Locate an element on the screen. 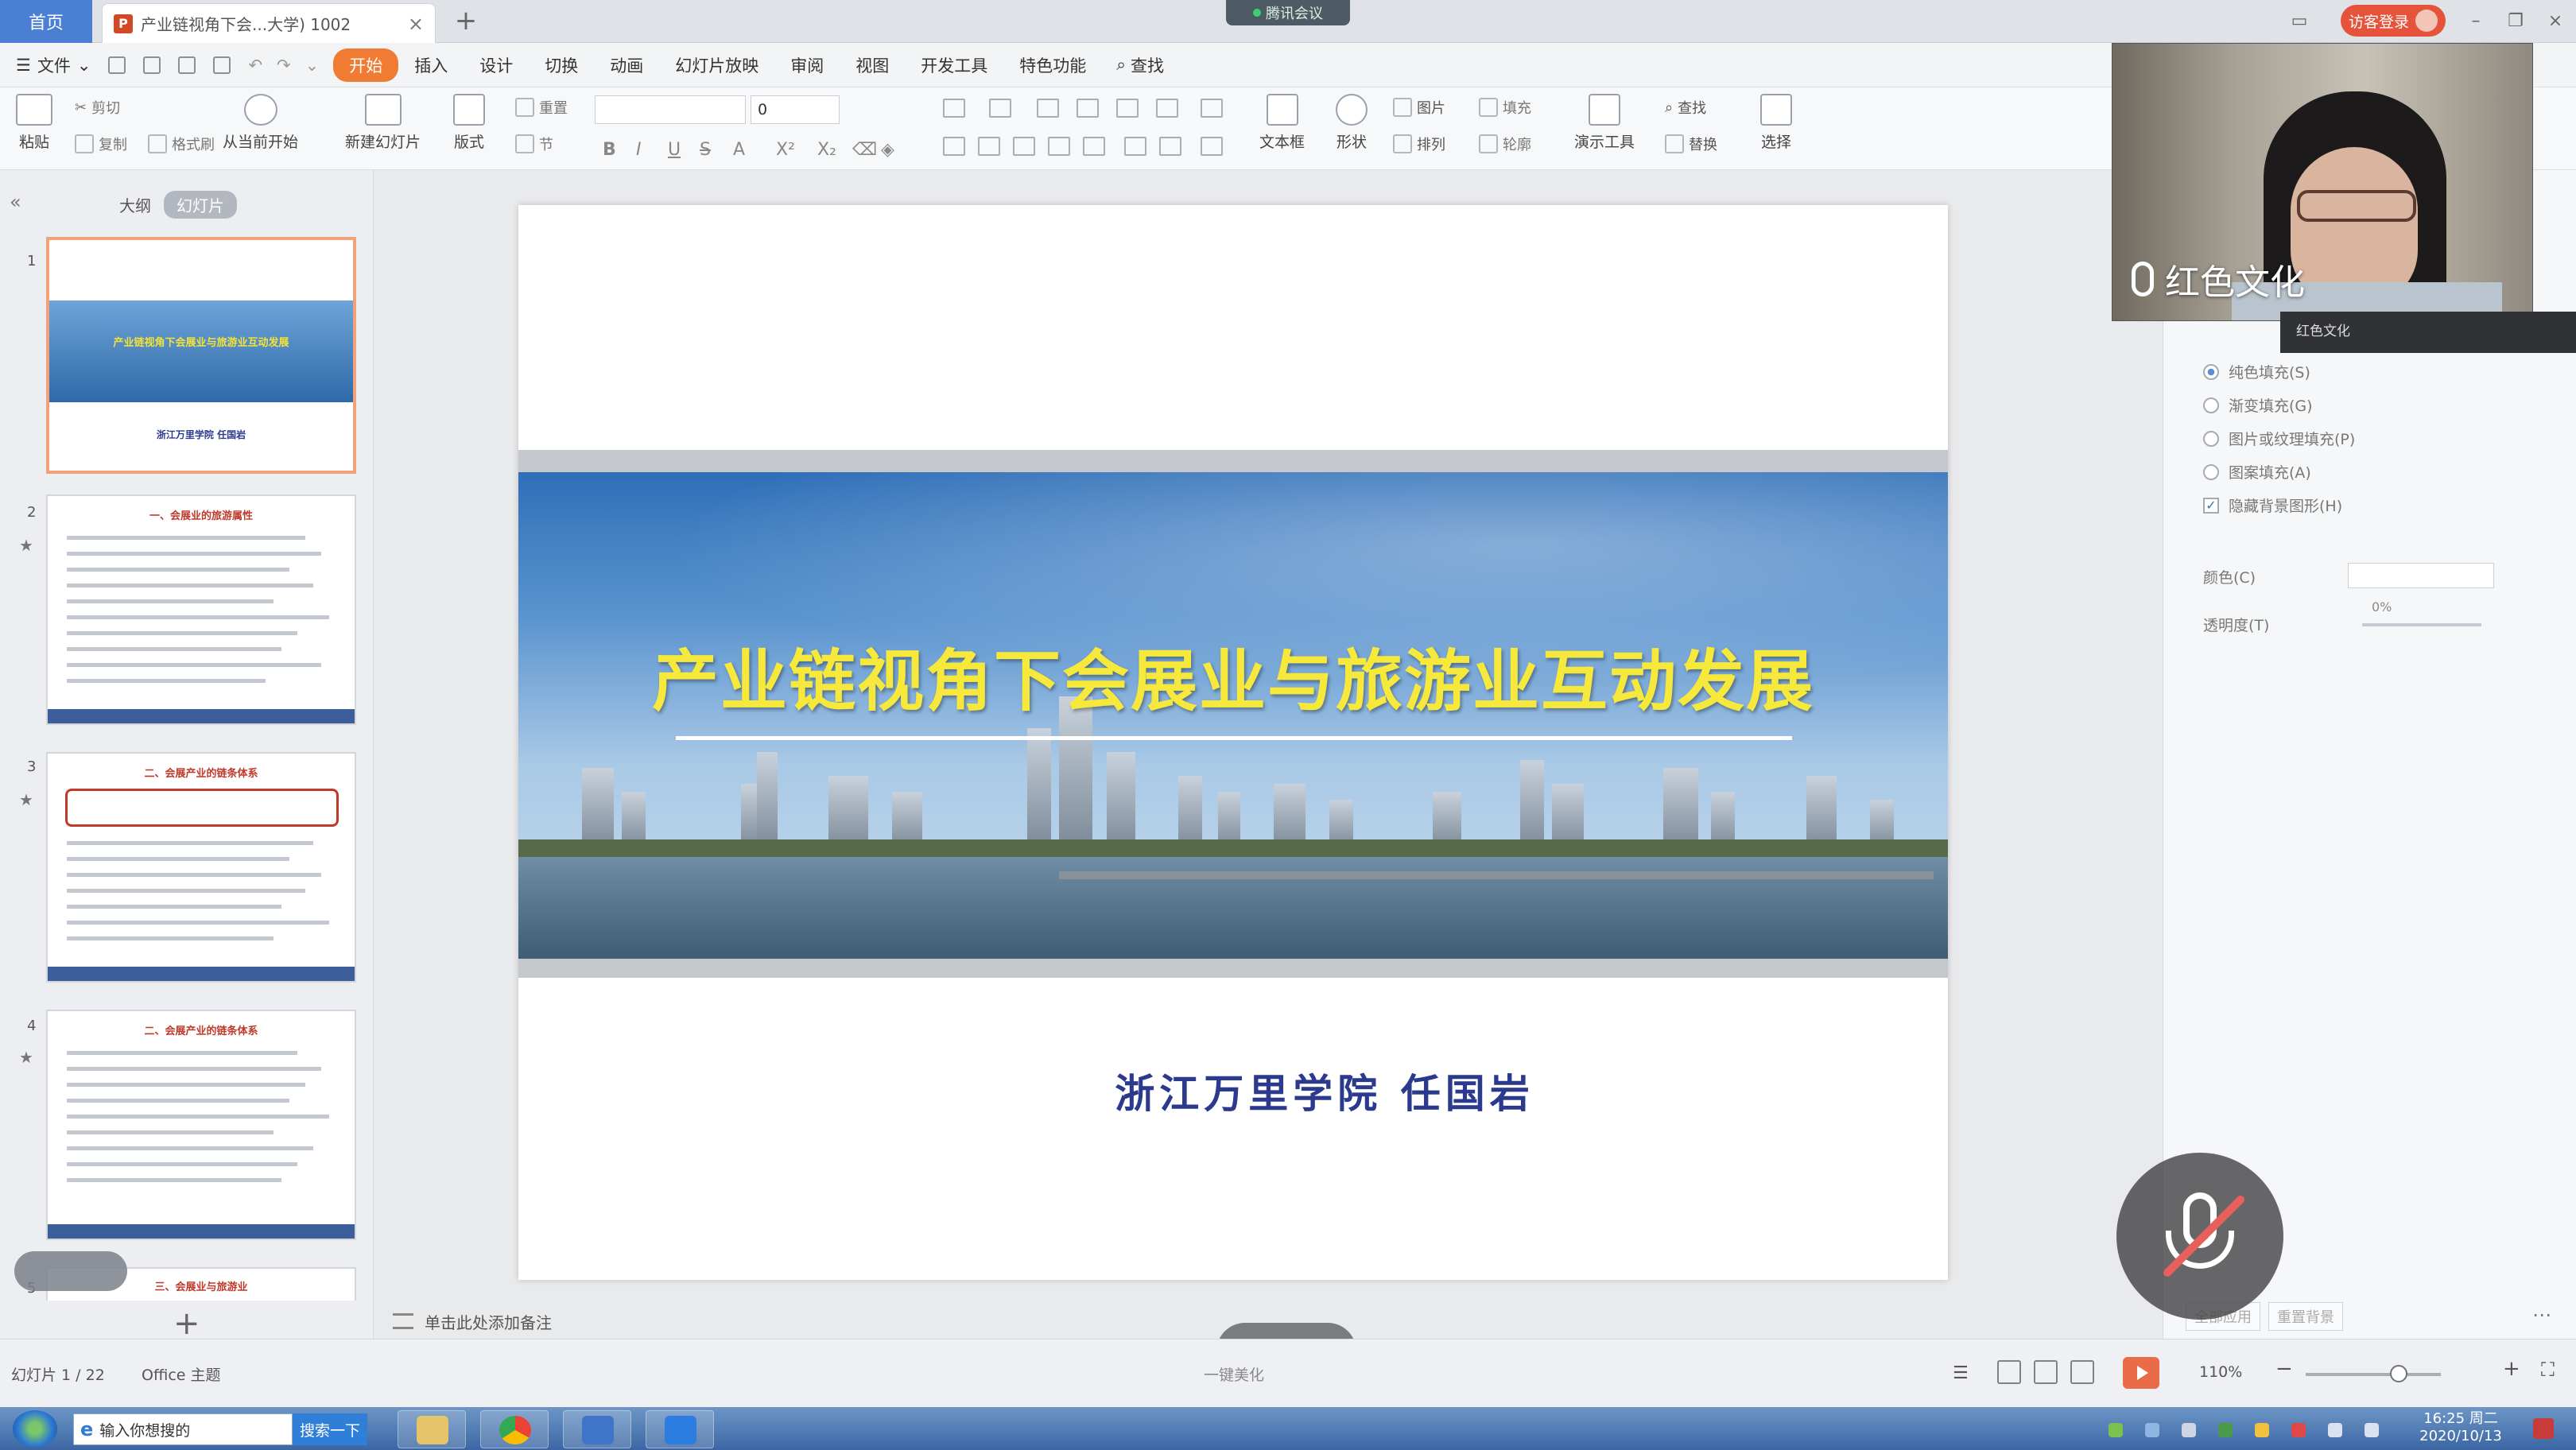 The width and height of the screenshot is (2576, 1450). taskbar-app-chrome is located at coordinates (514, 1429).